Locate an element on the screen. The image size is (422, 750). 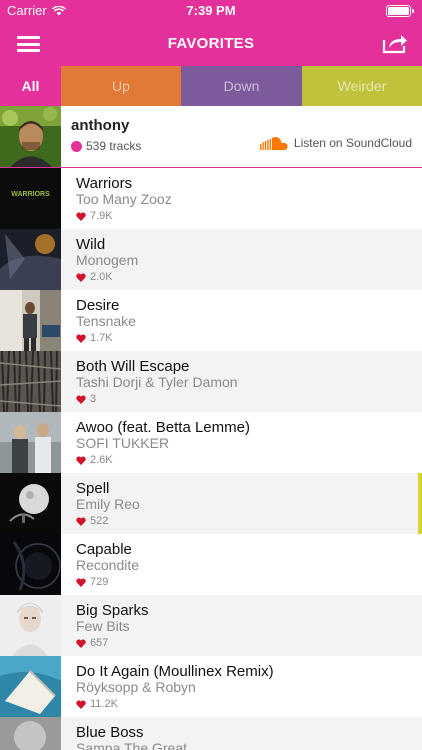
now-playing-indicator is located at coordinates (420, 503).